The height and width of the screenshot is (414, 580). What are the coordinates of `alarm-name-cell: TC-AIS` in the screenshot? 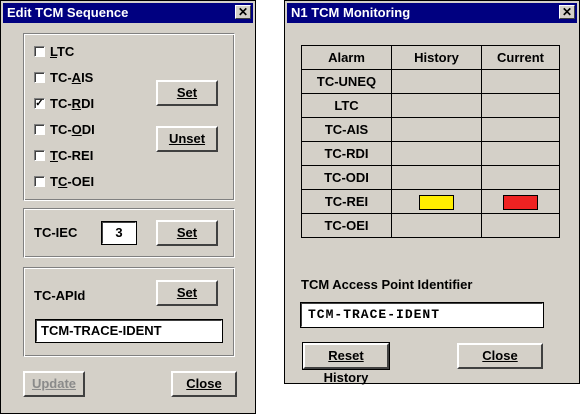 It's located at (346, 129).